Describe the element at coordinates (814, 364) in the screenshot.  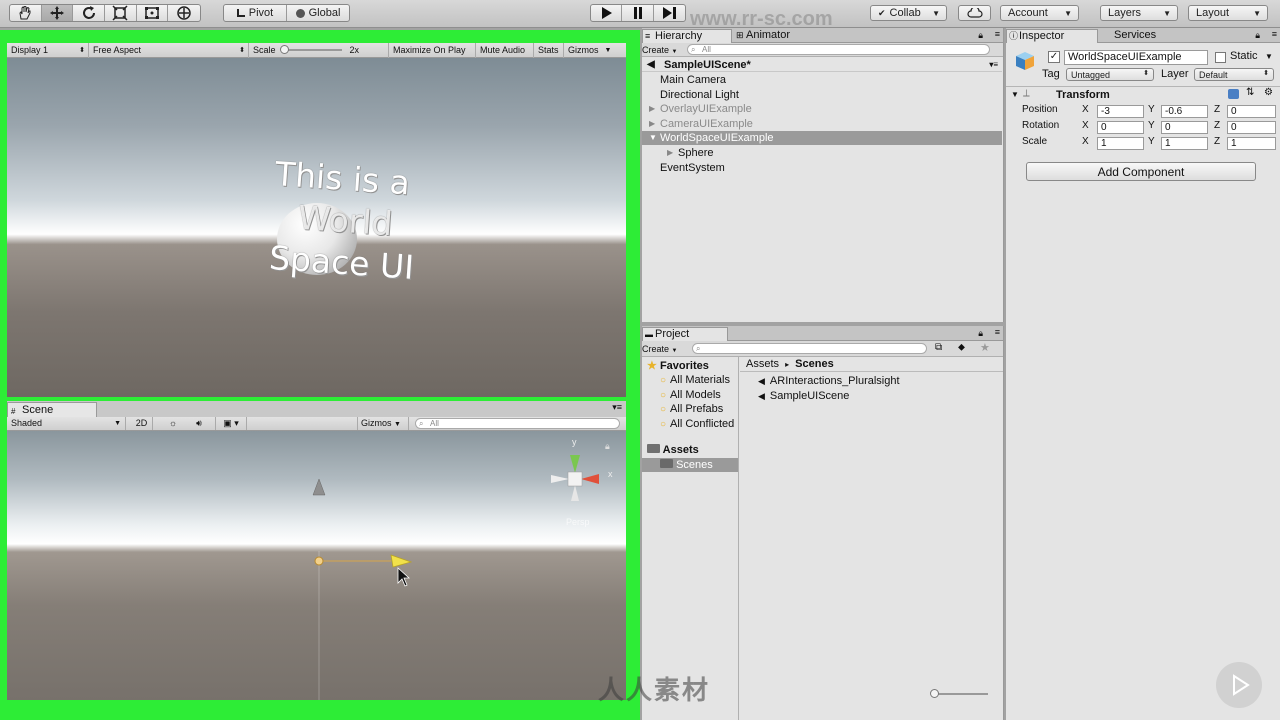
I see `breadcrumb-current: Scenes` at that location.